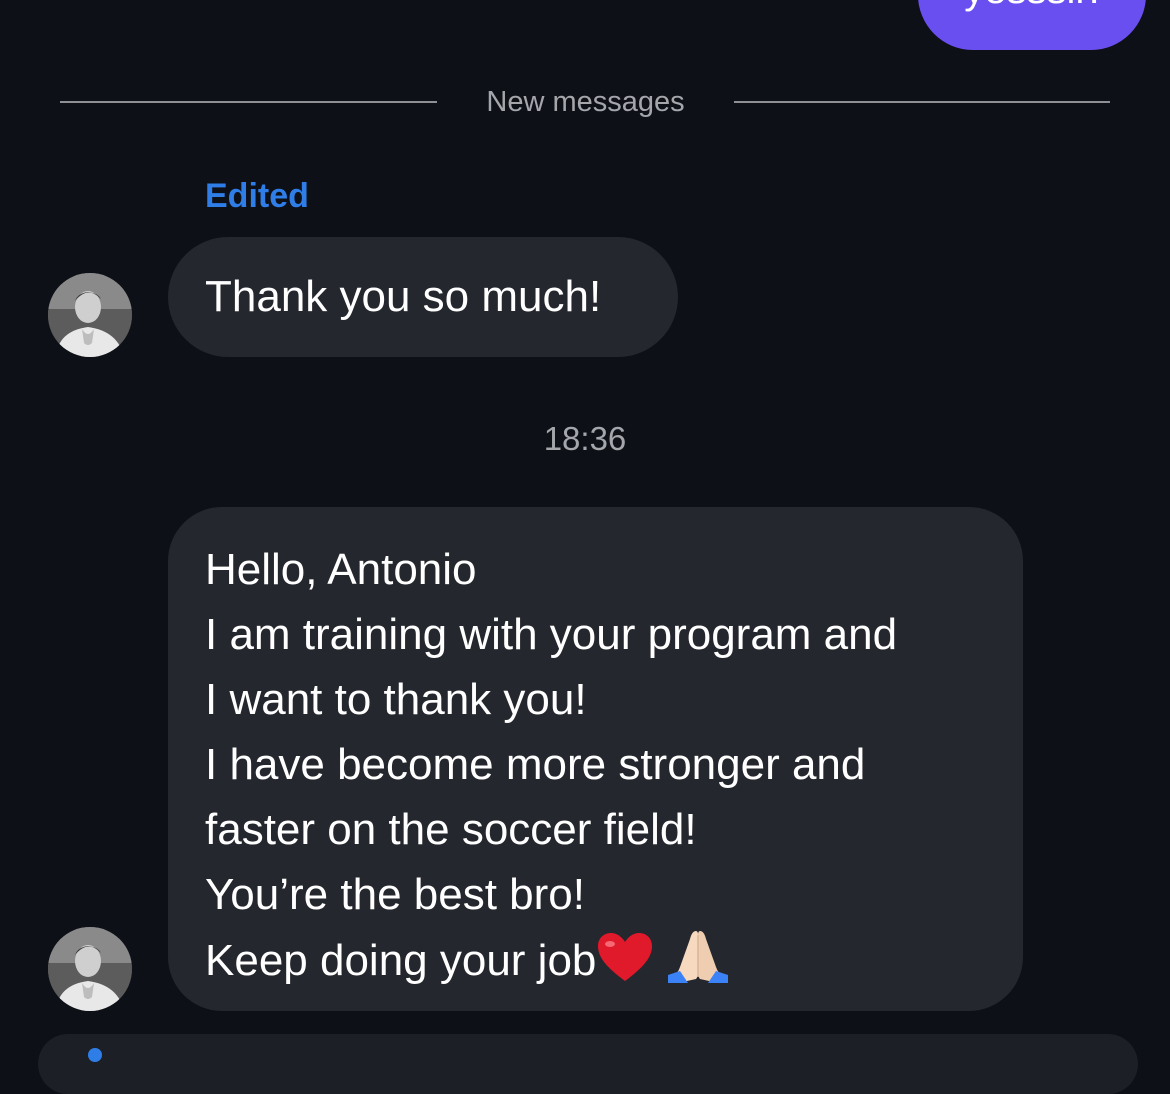 The image size is (1170, 1094). Describe the element at coordinates (1032, 5) in the screenshot. I see `sent-message-text: yesssir!` at that location.